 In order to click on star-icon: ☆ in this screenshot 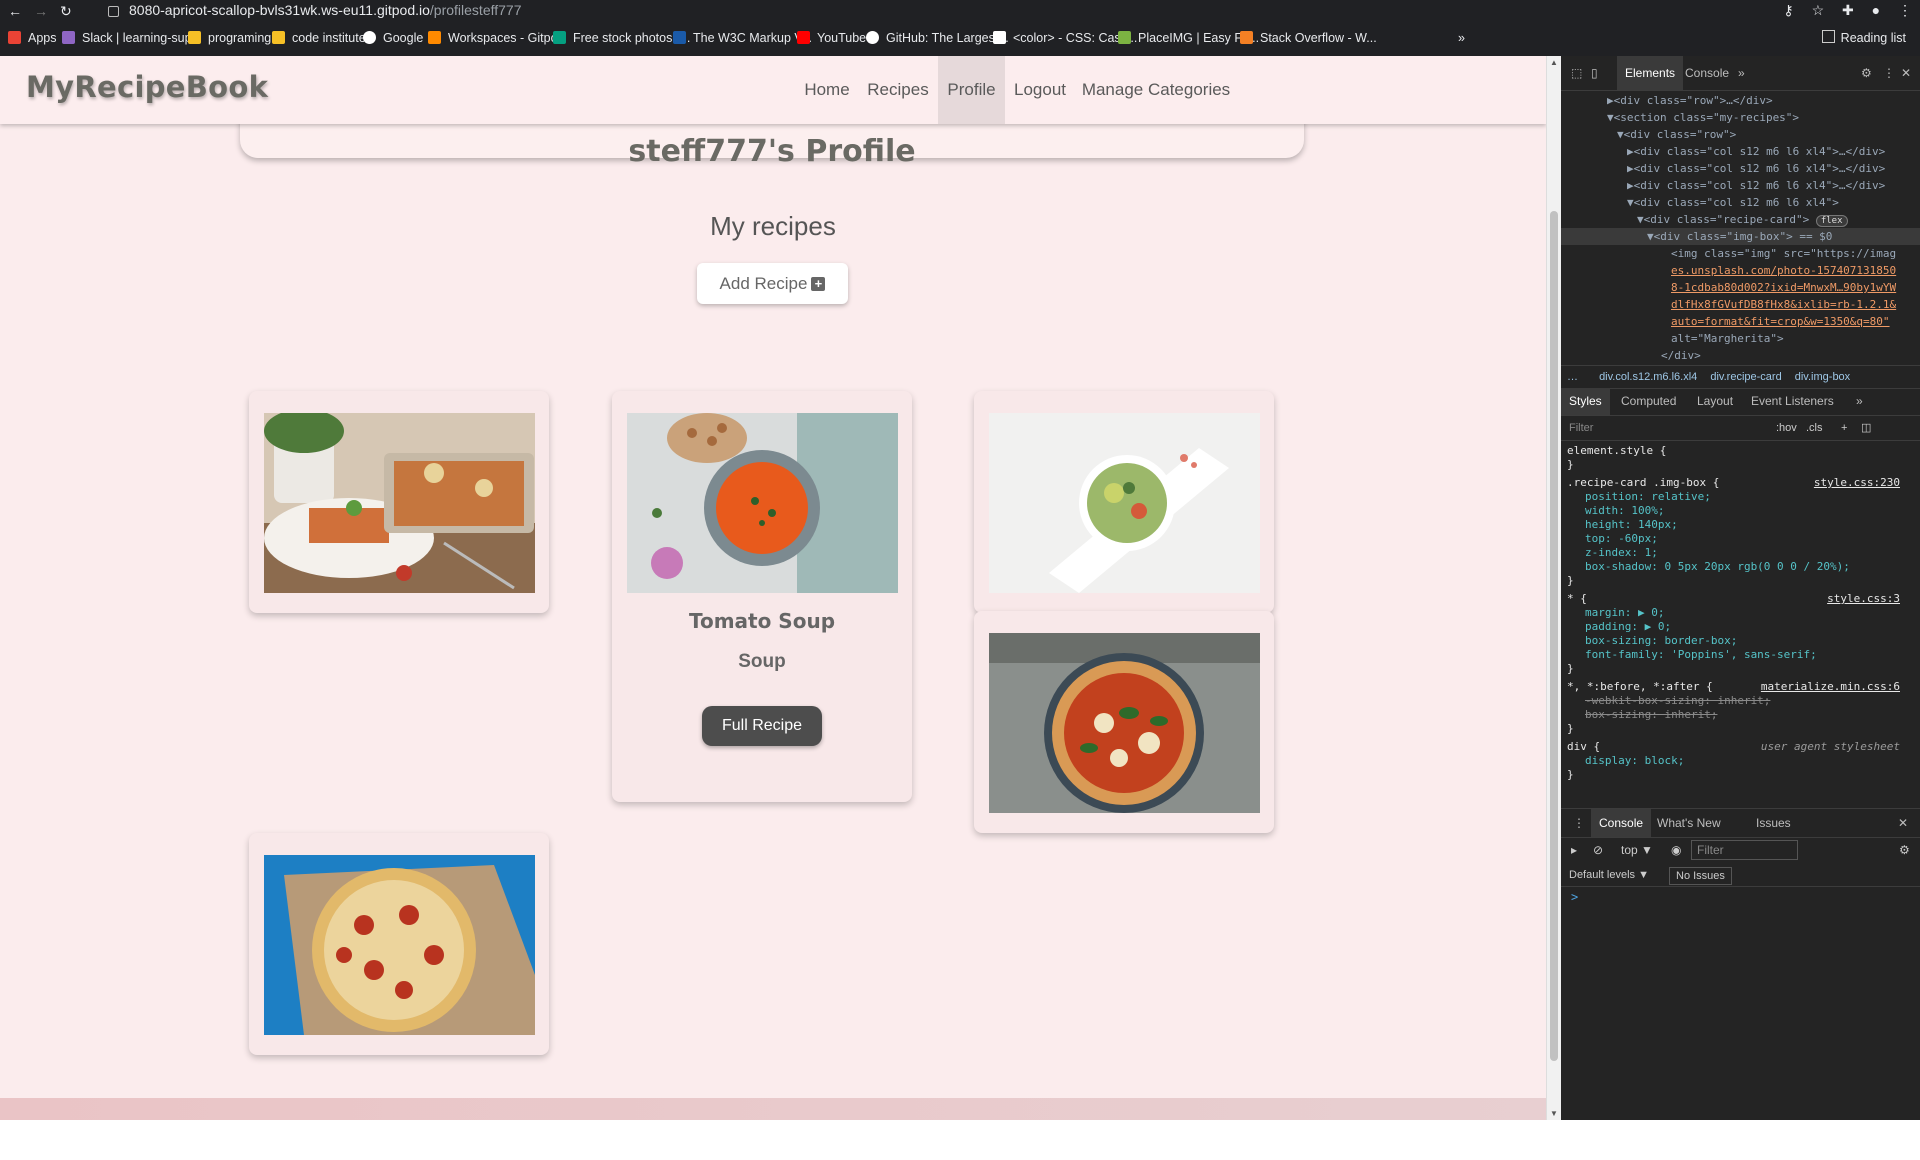, I will do `click(1818, 10)`.